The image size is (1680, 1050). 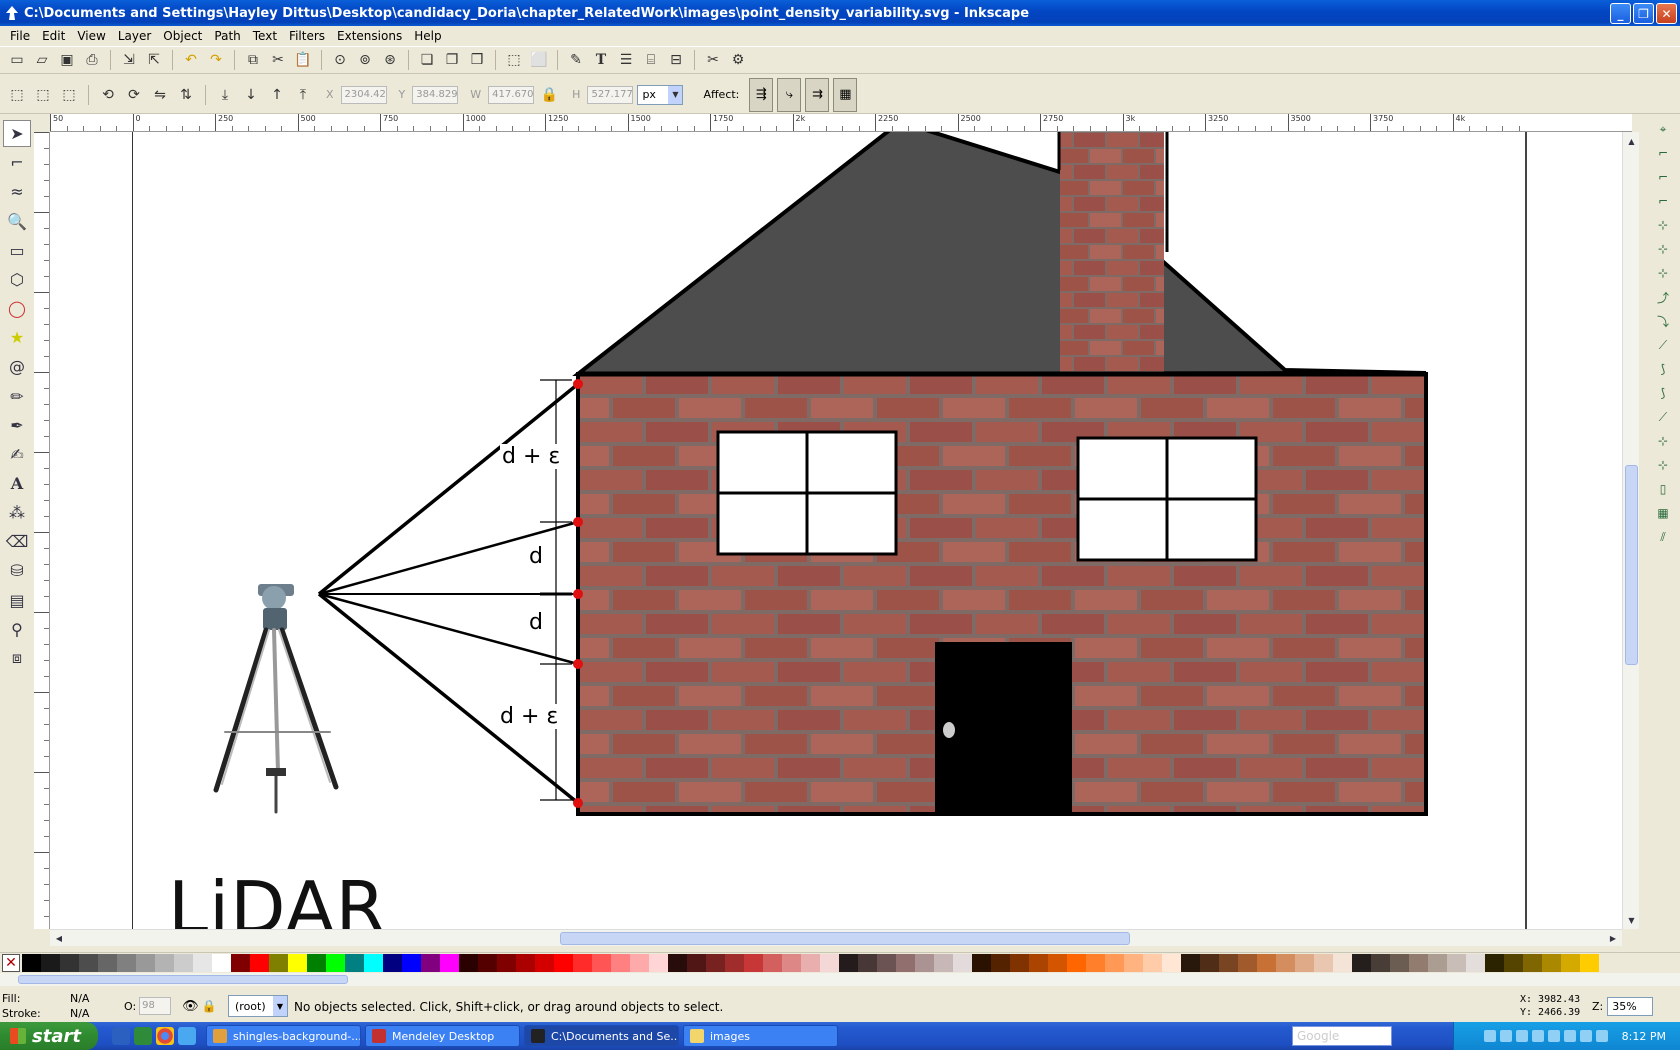 I want to click on group-icon: ⬚, so click(x=514, y=60).